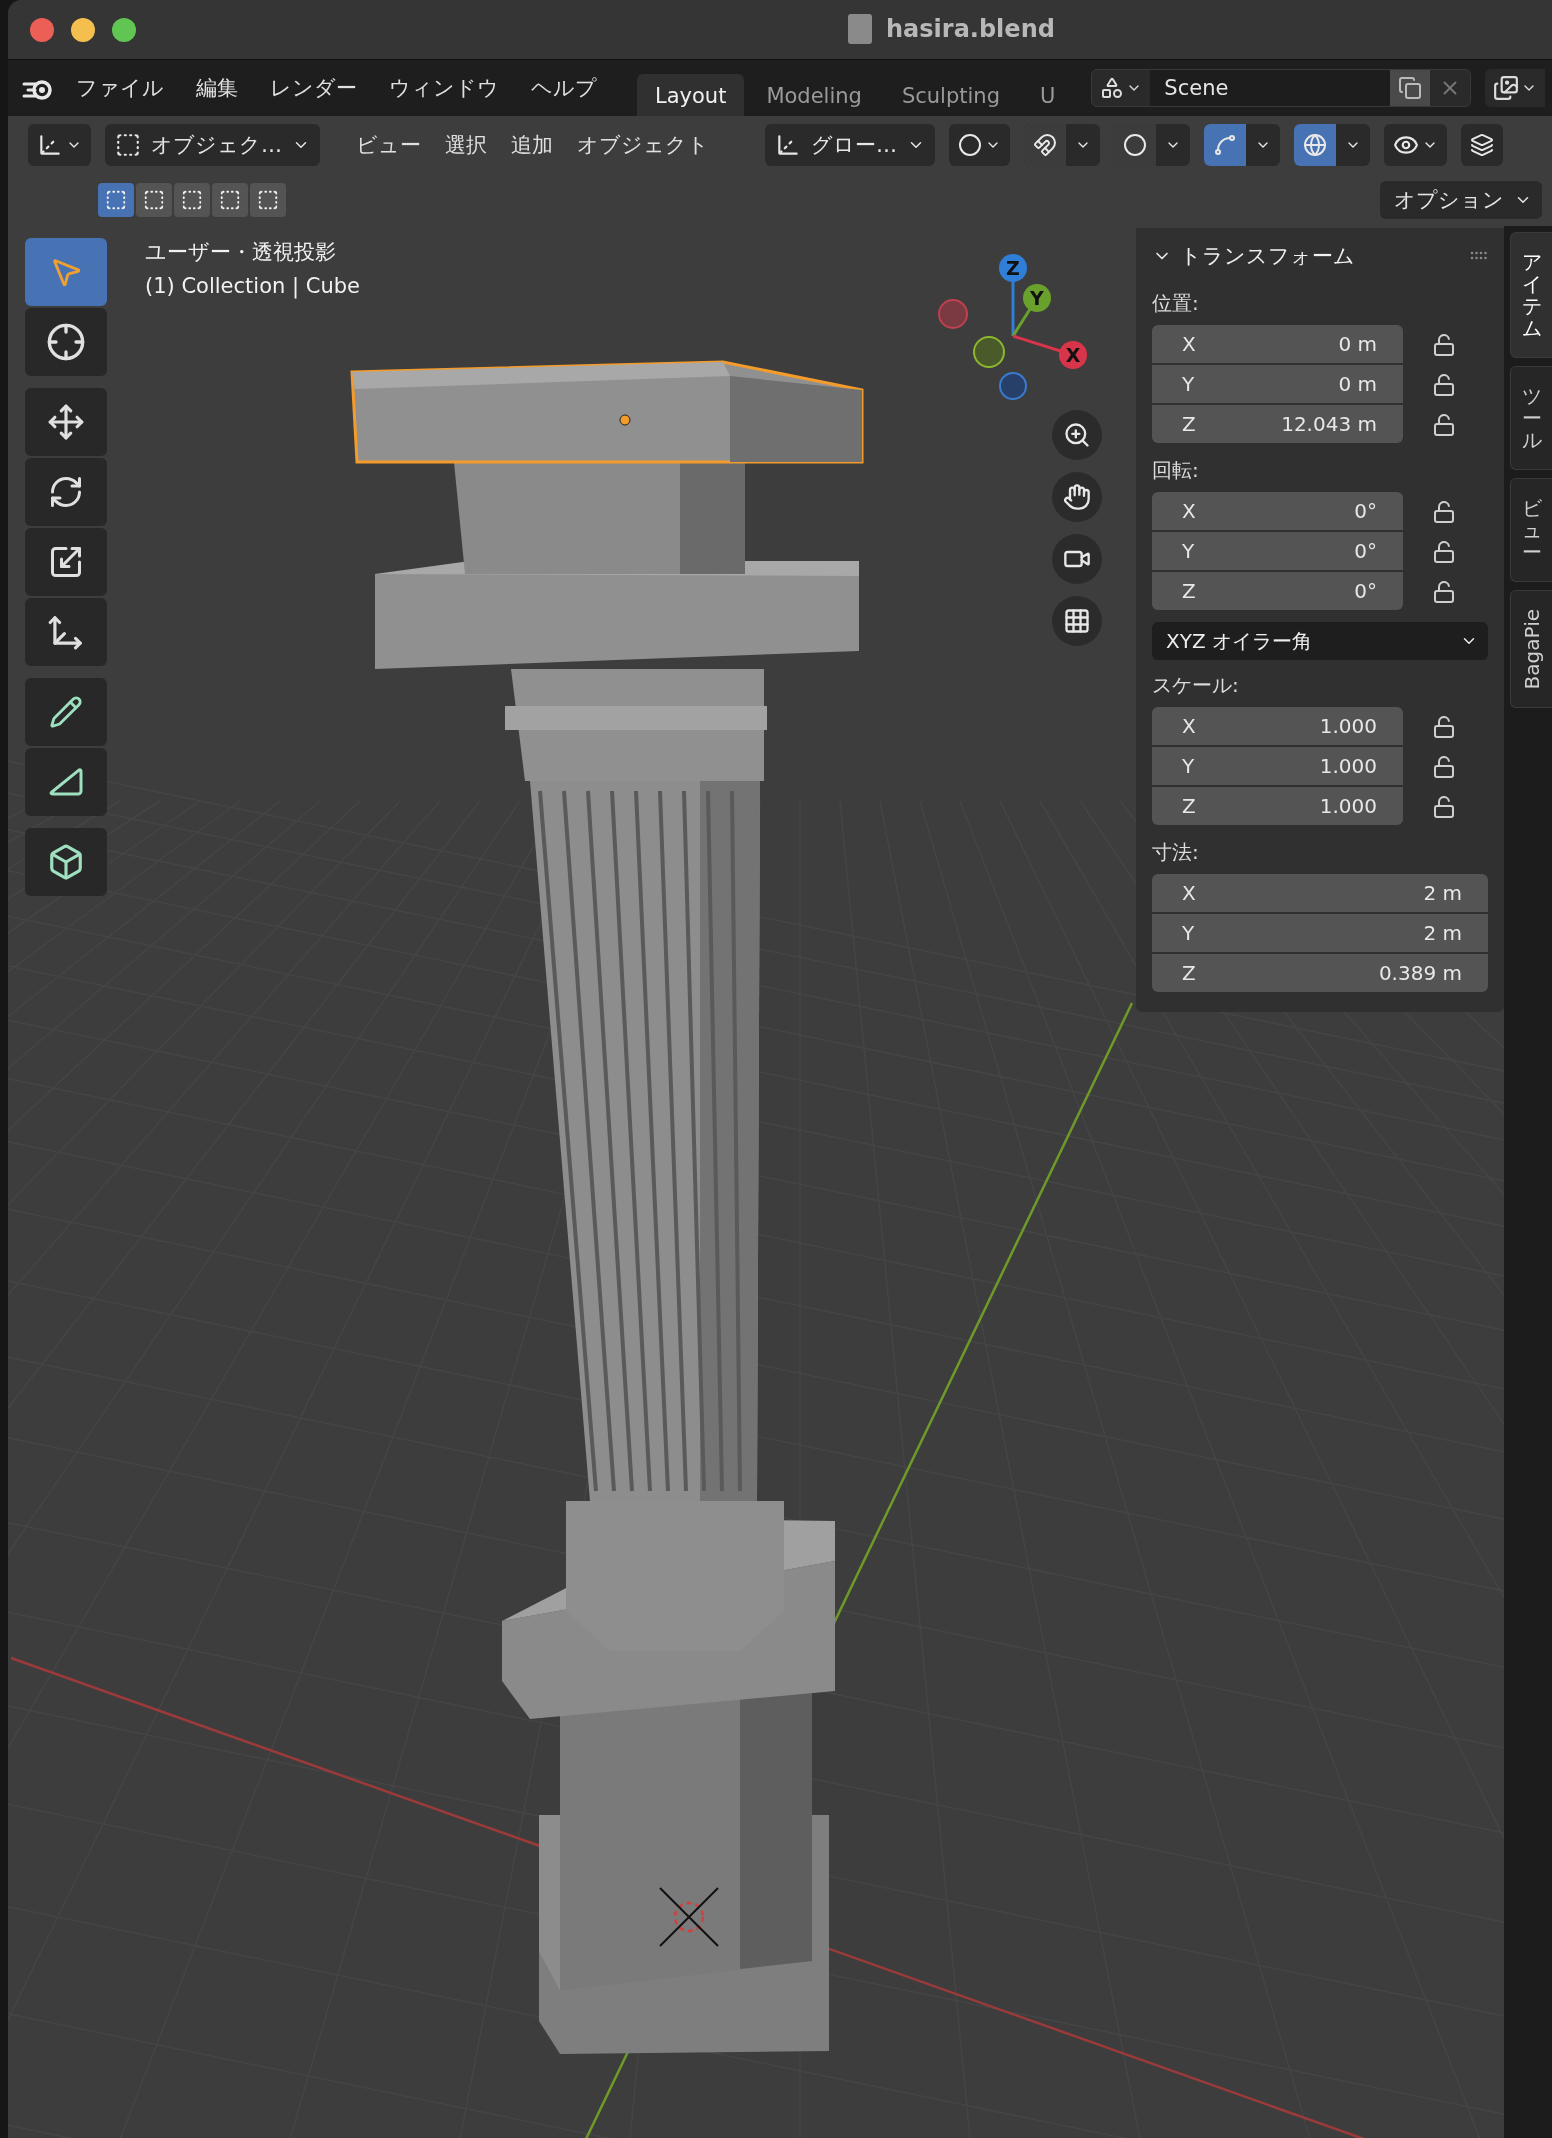 The width and height of the screenshot is (1552, 2138). I want to click on move-tool, so click(66, 422).